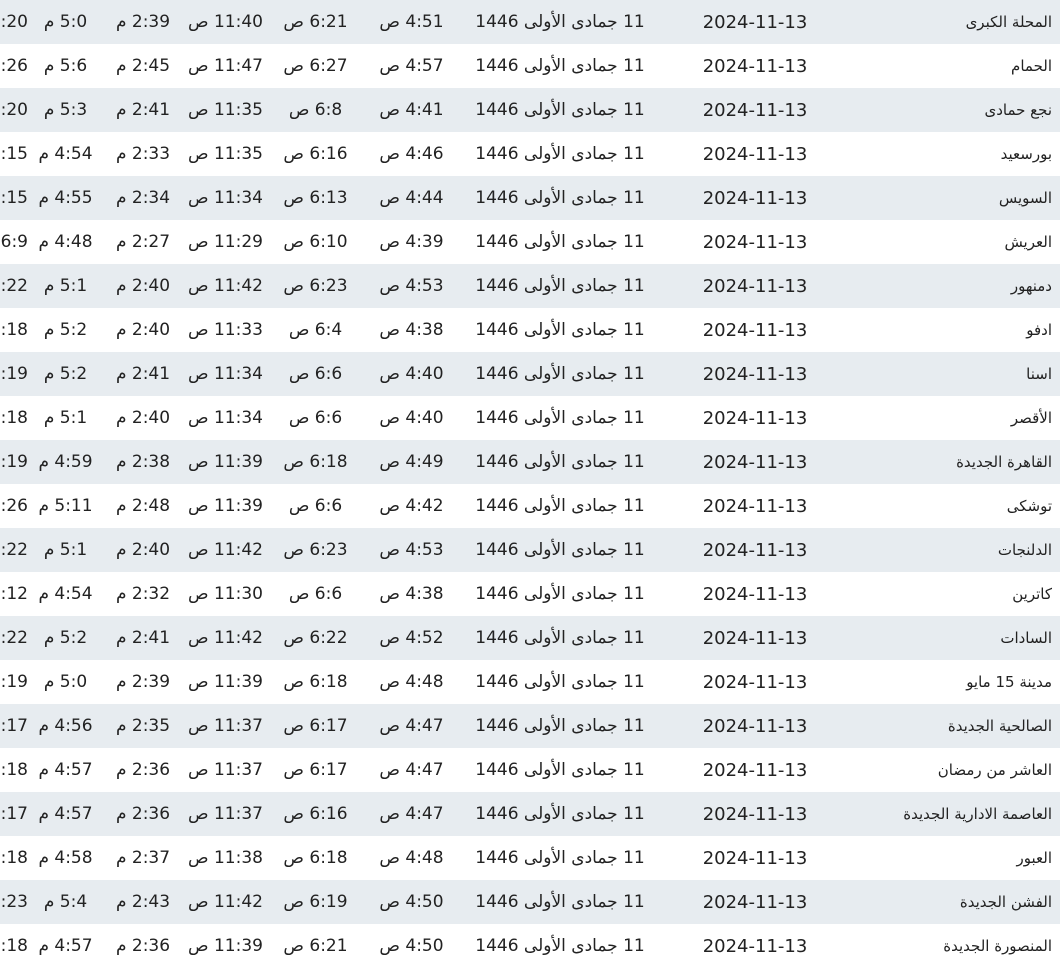 This screenshot has height=968, width=1060. Describe the element at coordinates (225, 22) in the screenshot. I see `dhuhr-time-cell: 11:40 ص` at that location.